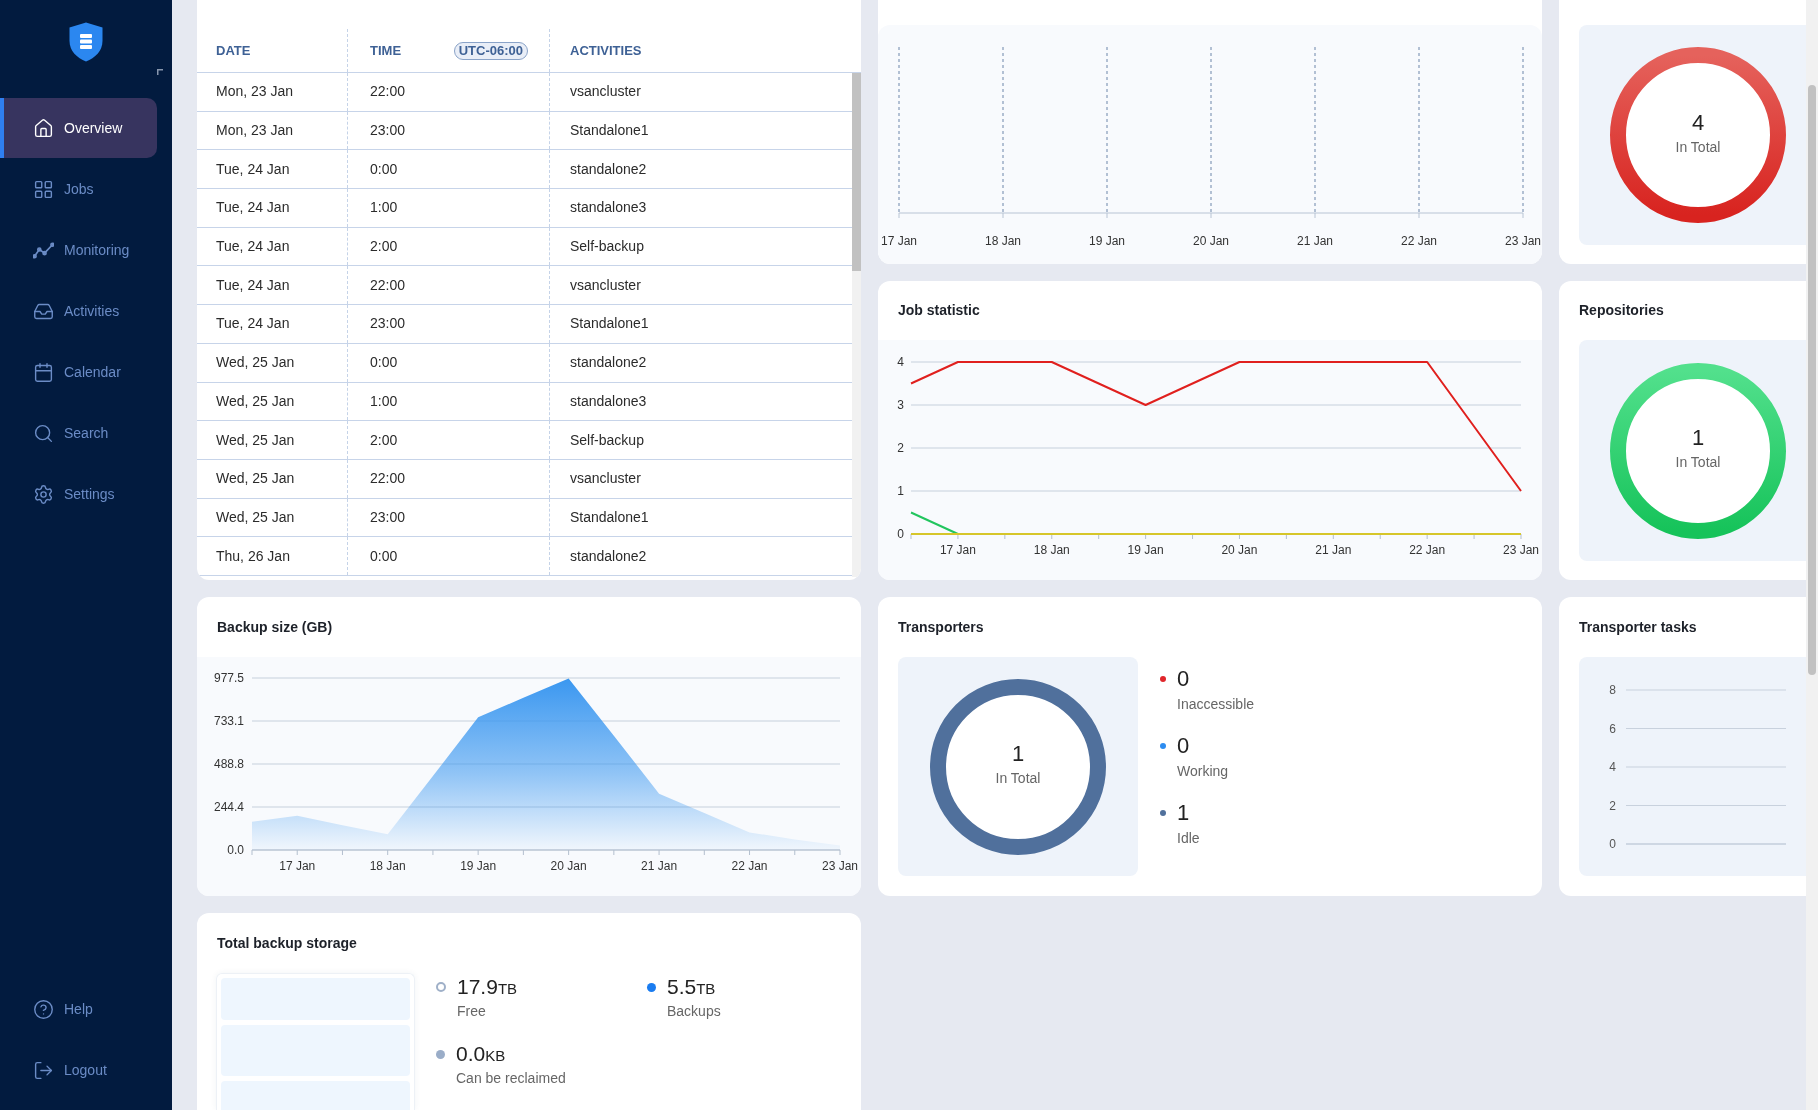 The width and height of the screenshot is (1818, 1110). I want to click on storage-value: 5.5, so click(682, 987).